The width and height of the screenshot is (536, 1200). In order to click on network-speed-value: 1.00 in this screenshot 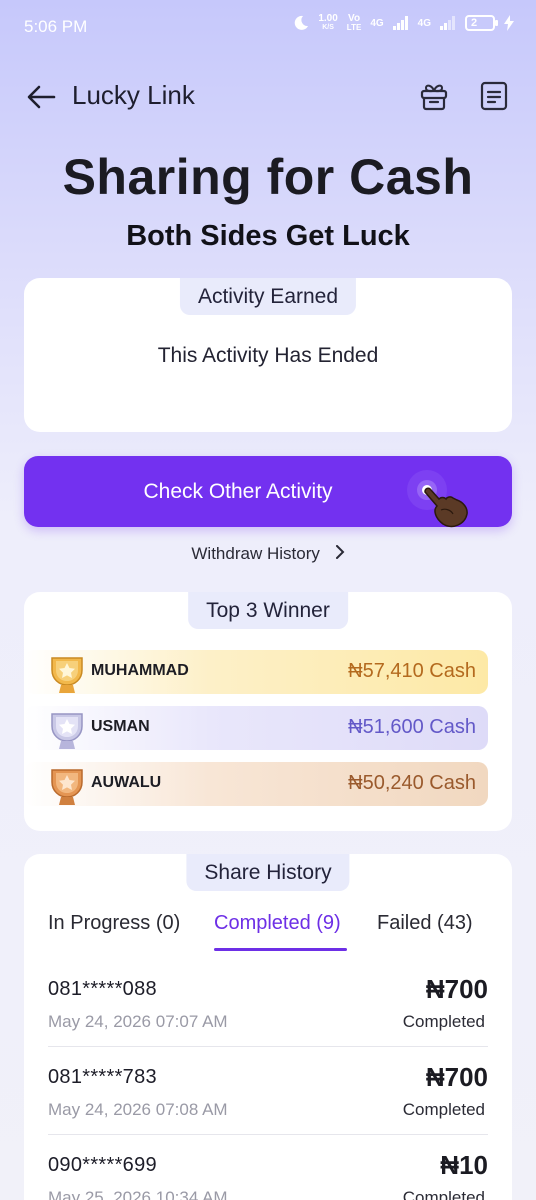, I will do `click(328, 18)`.